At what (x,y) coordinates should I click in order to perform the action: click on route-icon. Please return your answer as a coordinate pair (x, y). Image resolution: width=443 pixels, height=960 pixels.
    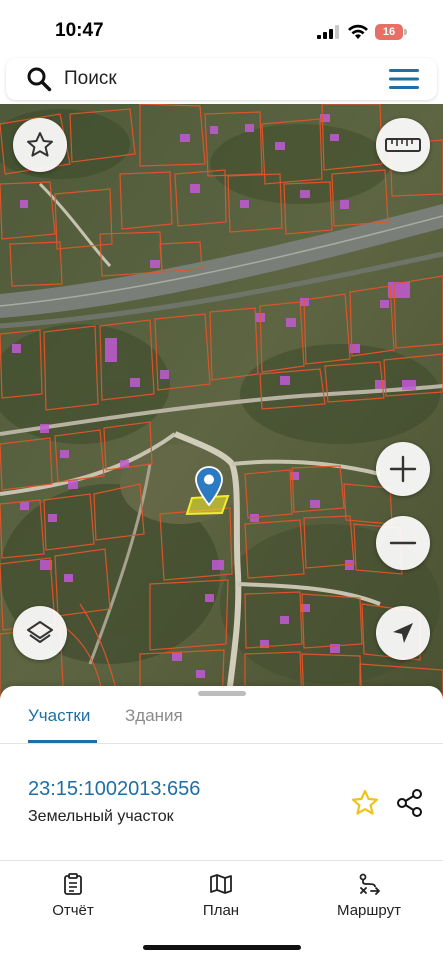
    Looking at the image, I should click on (369, 884).